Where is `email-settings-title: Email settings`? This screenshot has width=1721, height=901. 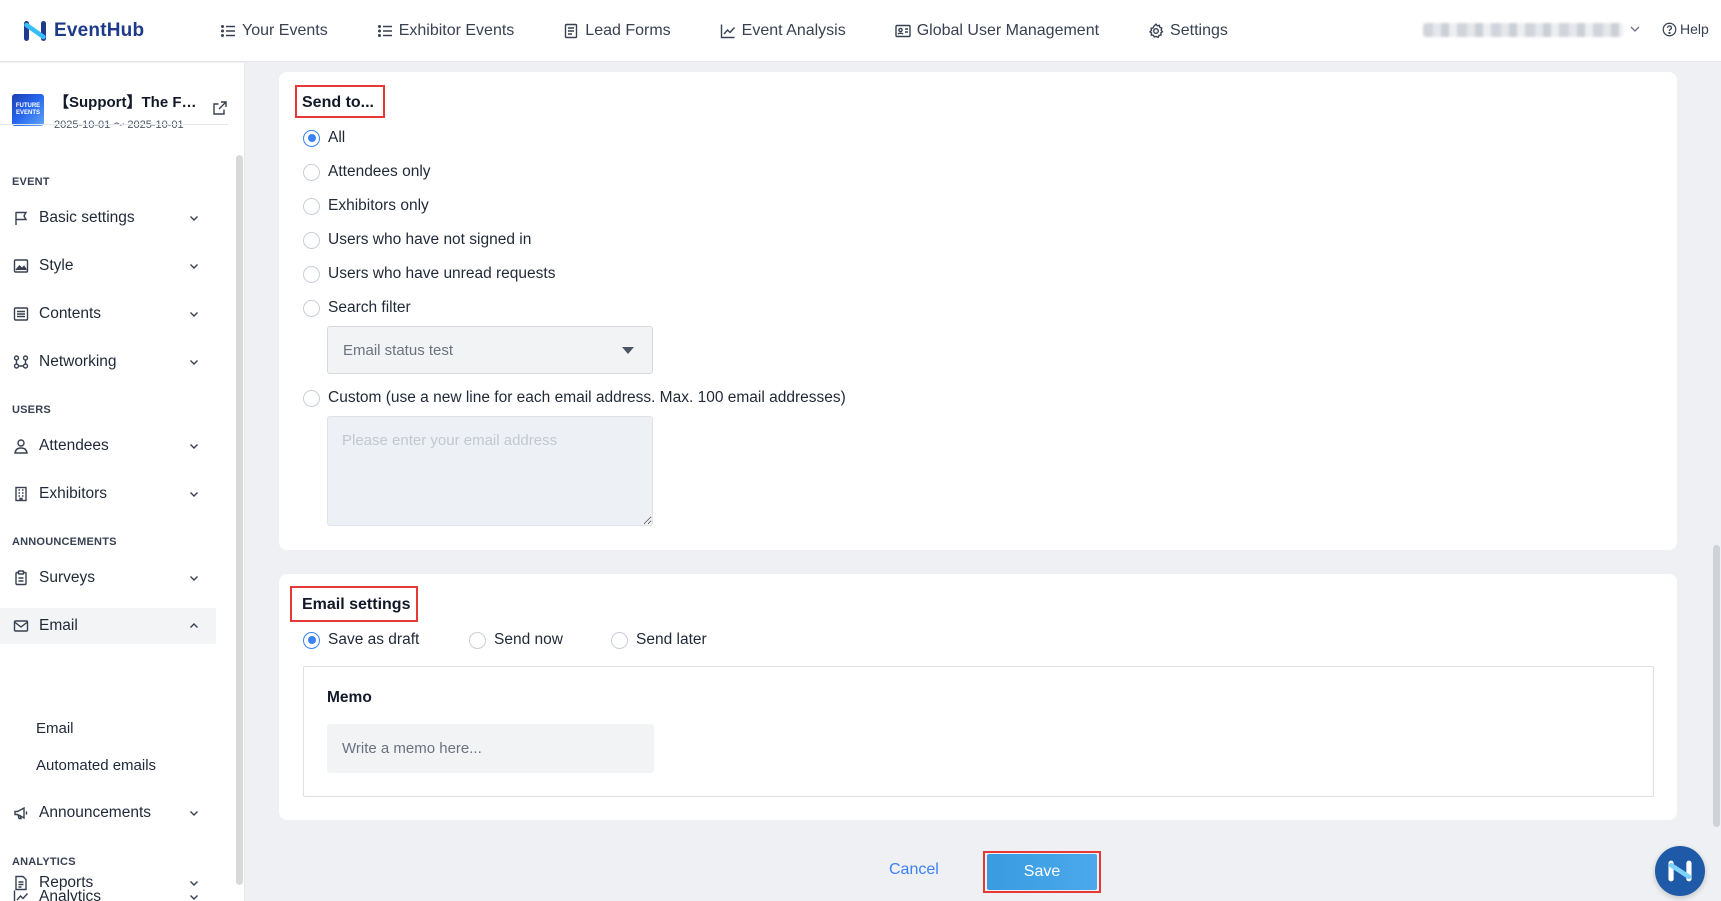
email-settings-title: Email settings is located at coordinates (356, 604).